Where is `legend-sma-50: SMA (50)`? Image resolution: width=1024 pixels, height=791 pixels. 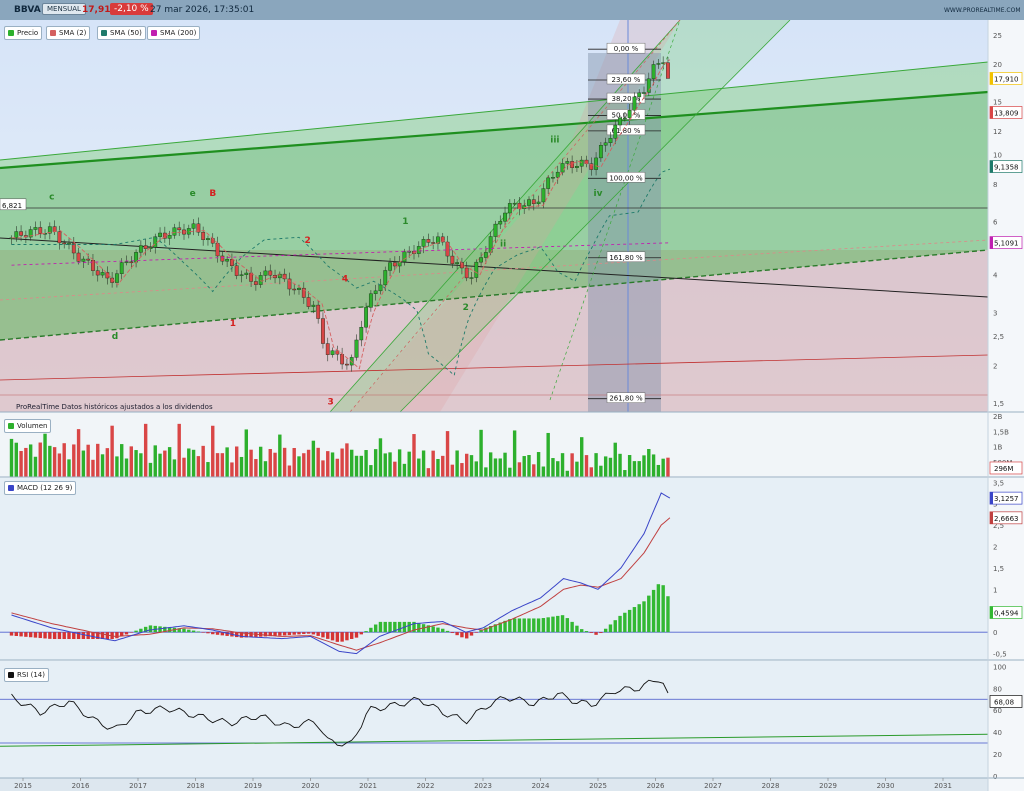 legend-sma-50: SMA (50) is located at coordinates (121, 33).